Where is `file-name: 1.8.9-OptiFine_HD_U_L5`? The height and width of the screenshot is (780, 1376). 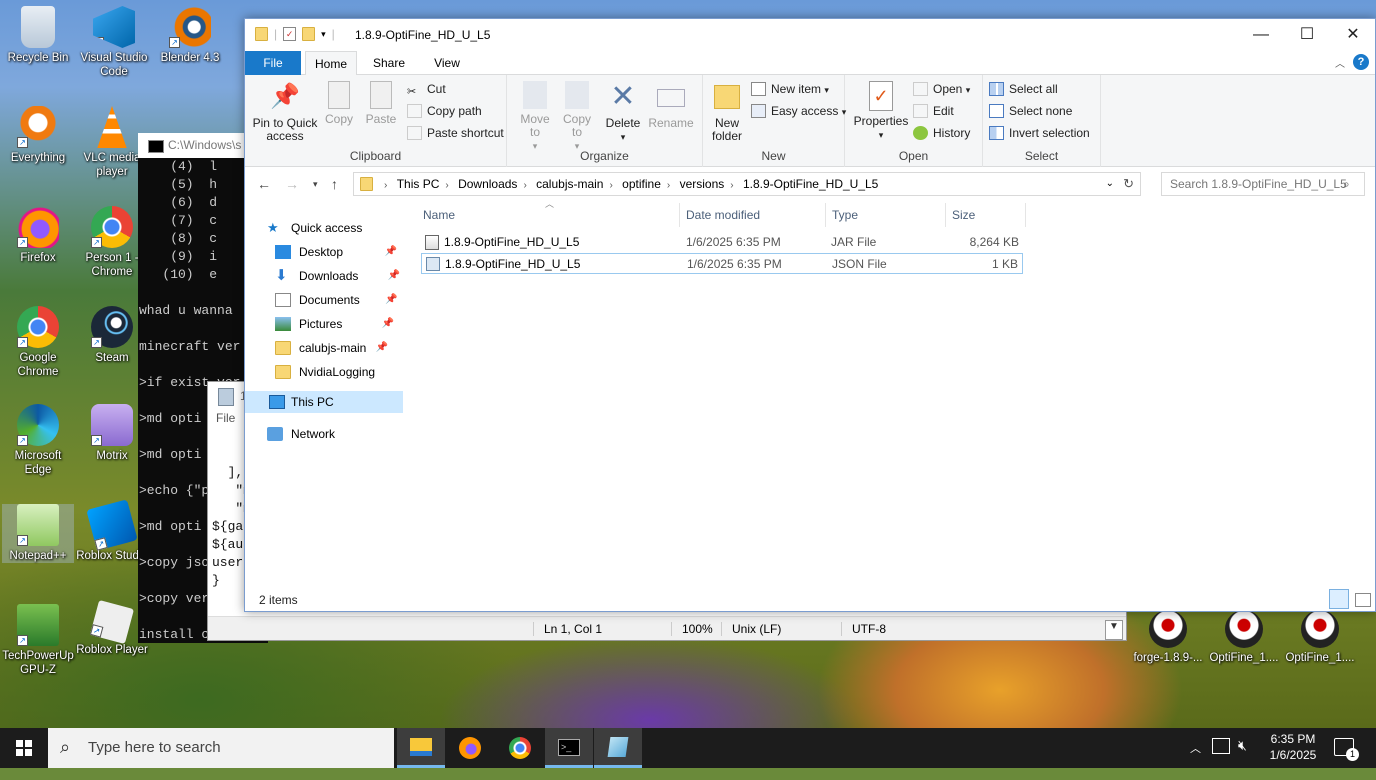
file-name: 1.8.9-OptiFine_HD_U_L5 is located at coordinates (512, 242).